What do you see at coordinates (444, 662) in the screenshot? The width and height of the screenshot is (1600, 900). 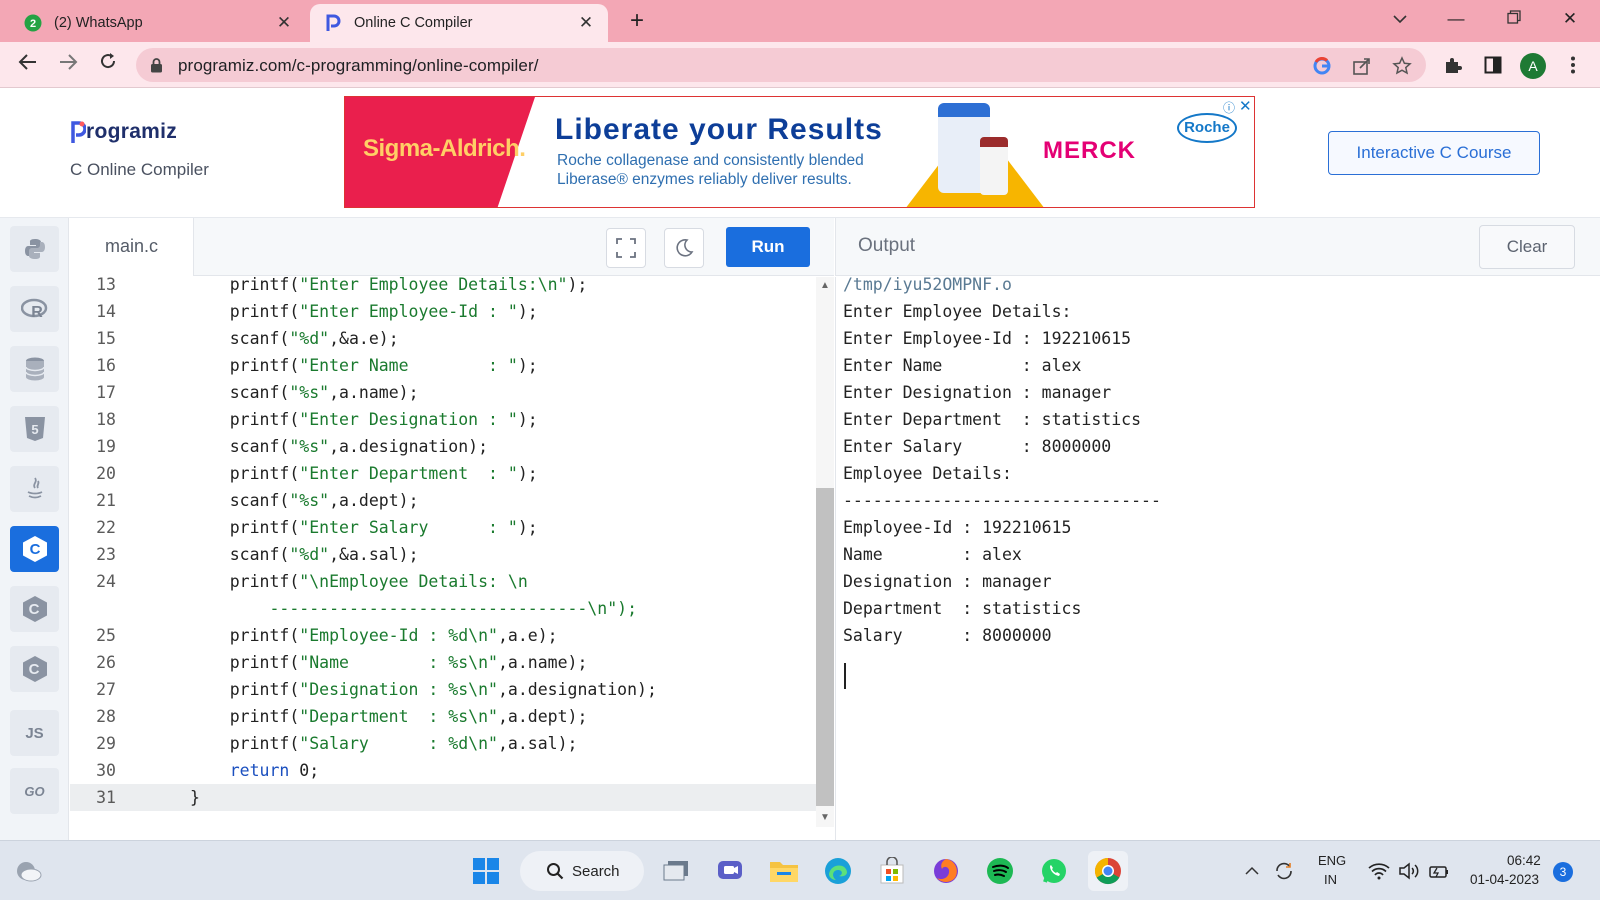 I see `code-line: 26 printf("Name : %s\n",a.name);` at bounding box center [444, 662].